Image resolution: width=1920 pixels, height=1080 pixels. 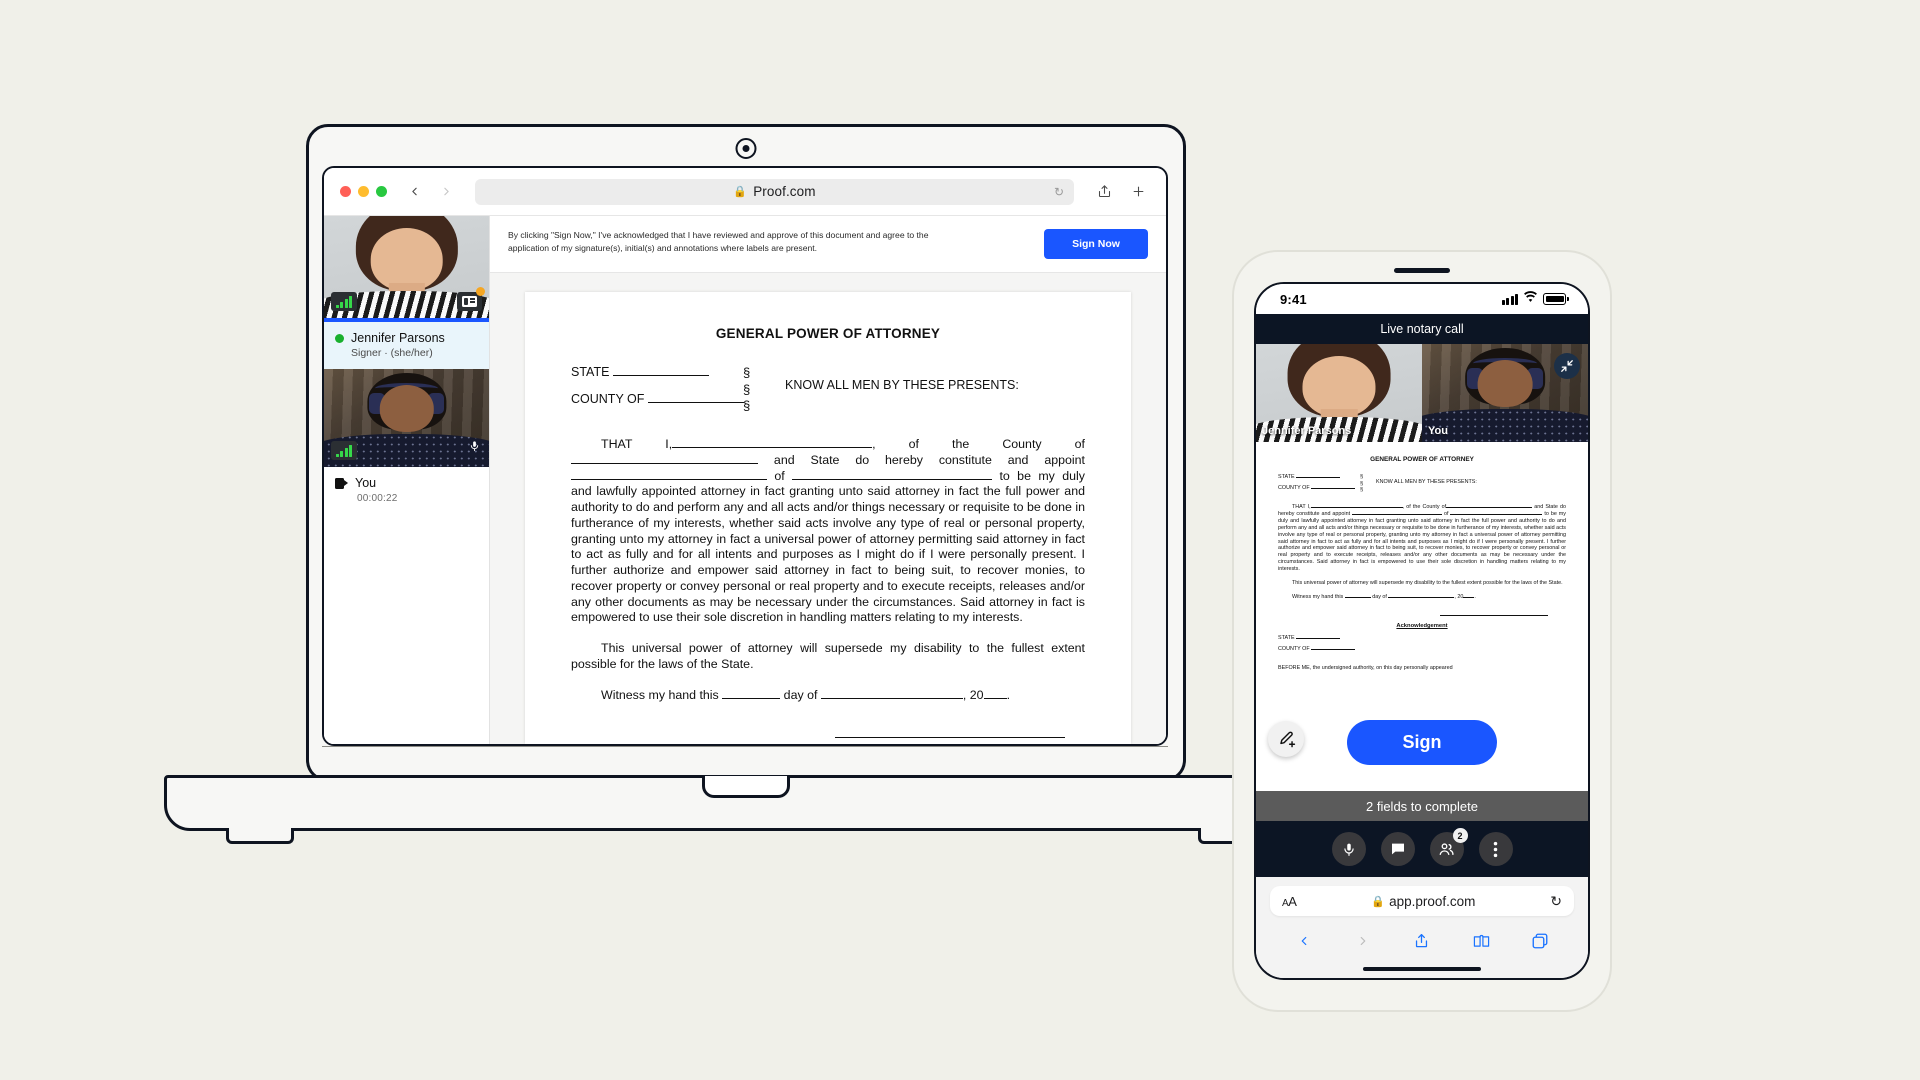 I want to click on status-time: 9:41, so click(x=1293, y=299).